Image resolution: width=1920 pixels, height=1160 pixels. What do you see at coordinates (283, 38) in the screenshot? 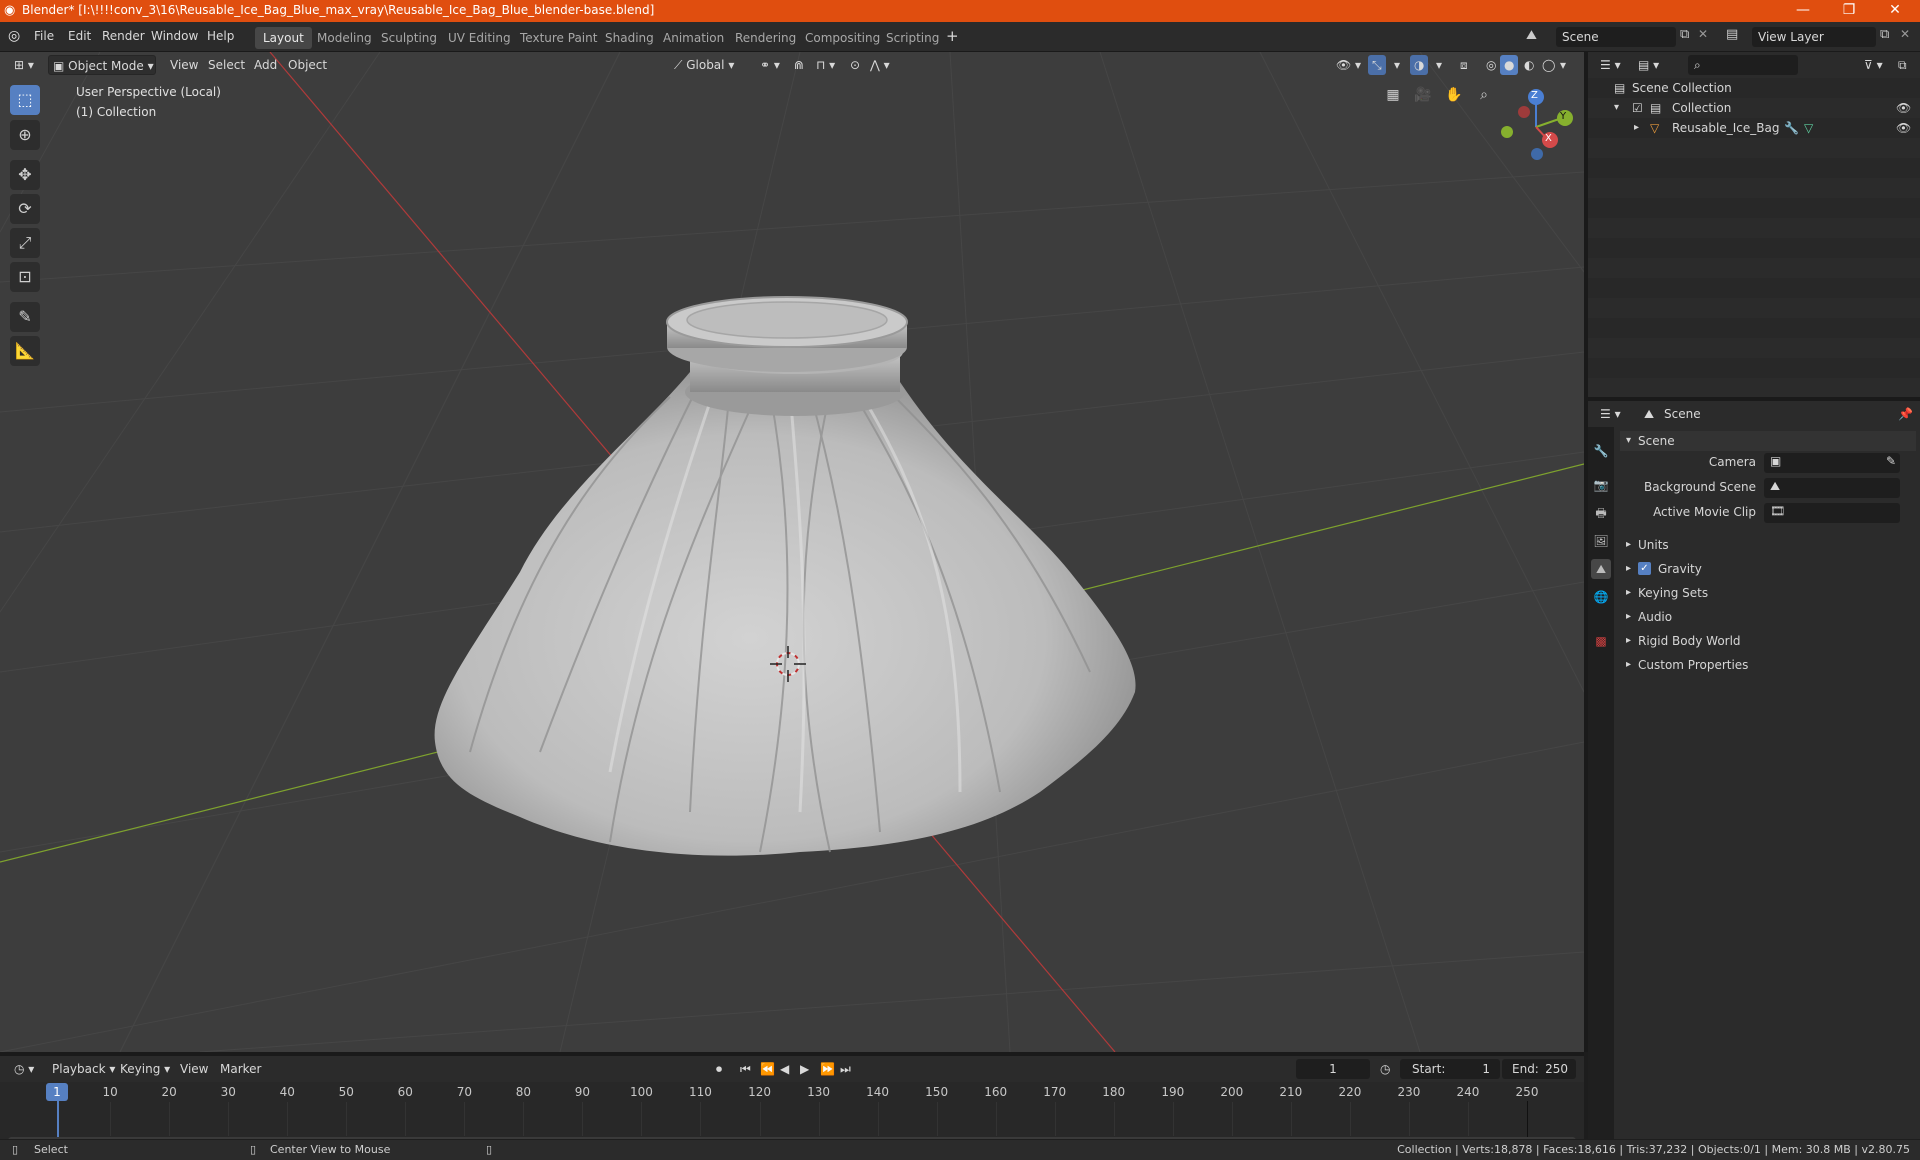
I see `tab-layout: Layout` at bounding box center [283, 38].